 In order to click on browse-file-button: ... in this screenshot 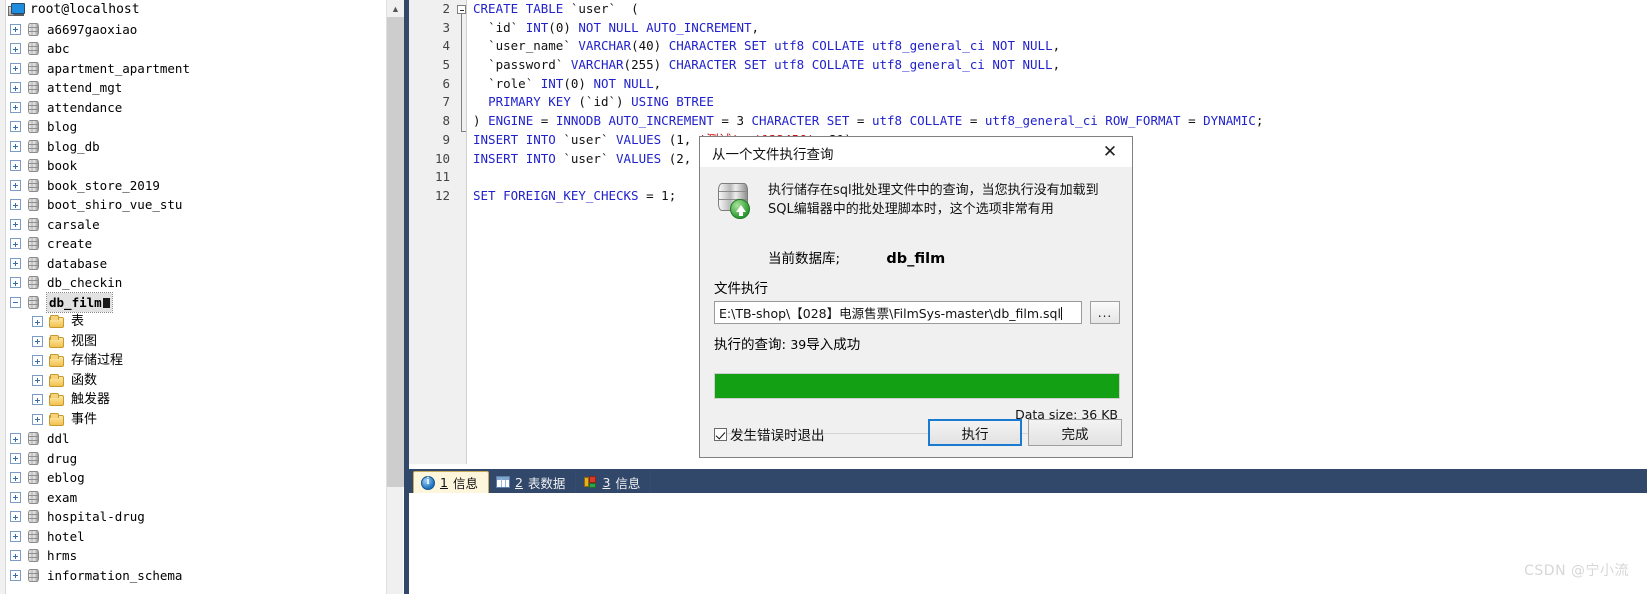, I will do `click(1105, 312)`.